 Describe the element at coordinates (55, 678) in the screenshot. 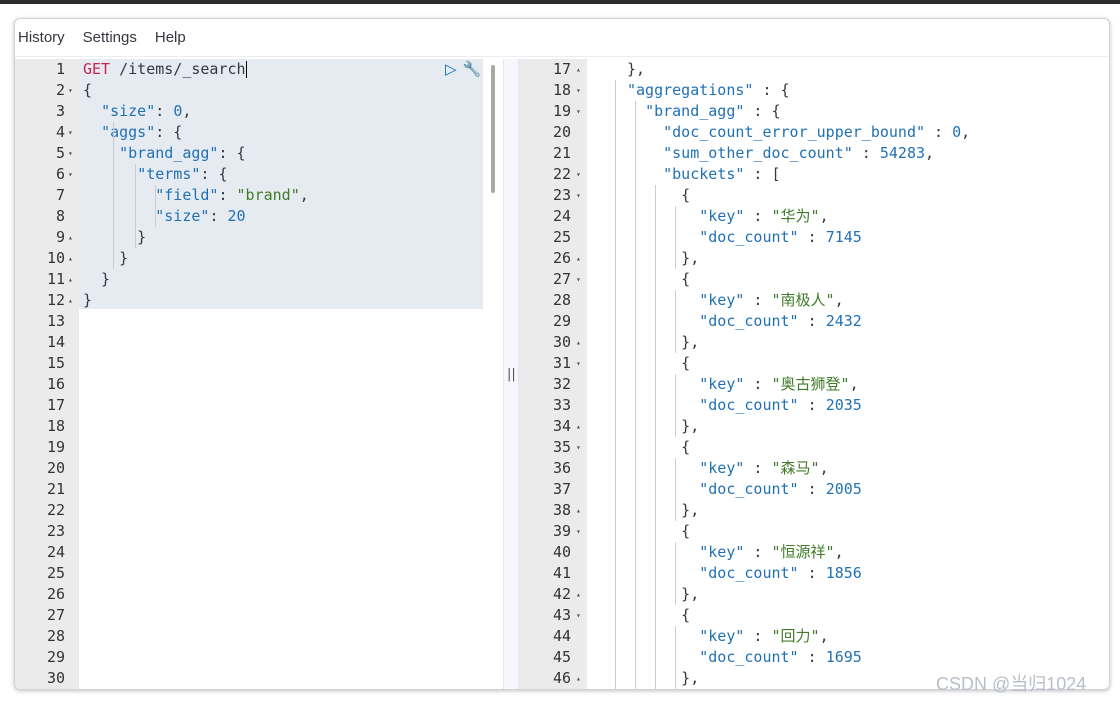

I see `line-number: 30` at that location.